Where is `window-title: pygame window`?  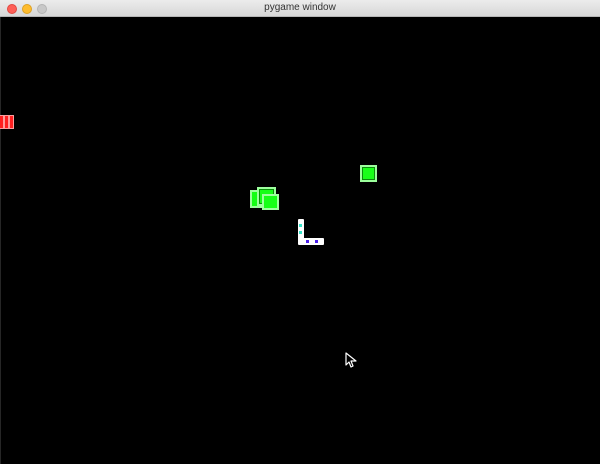
window-title: pygame window is located at coordinates (300, 7).